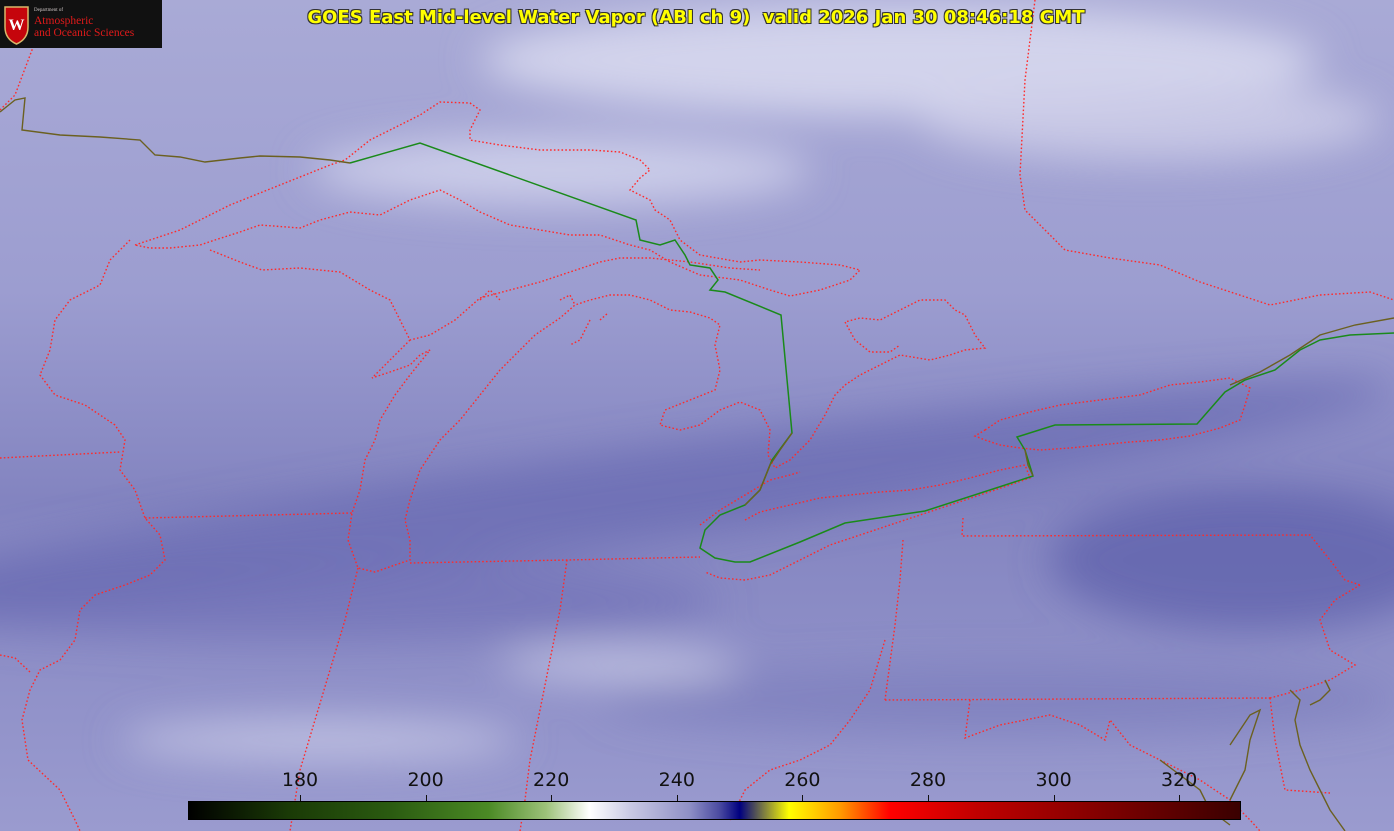 The width and height of the screenshot is (1394, 831). Describe the element at coordinates (997, 700) in the screenshot. I see `dry-band-lower` at that location.